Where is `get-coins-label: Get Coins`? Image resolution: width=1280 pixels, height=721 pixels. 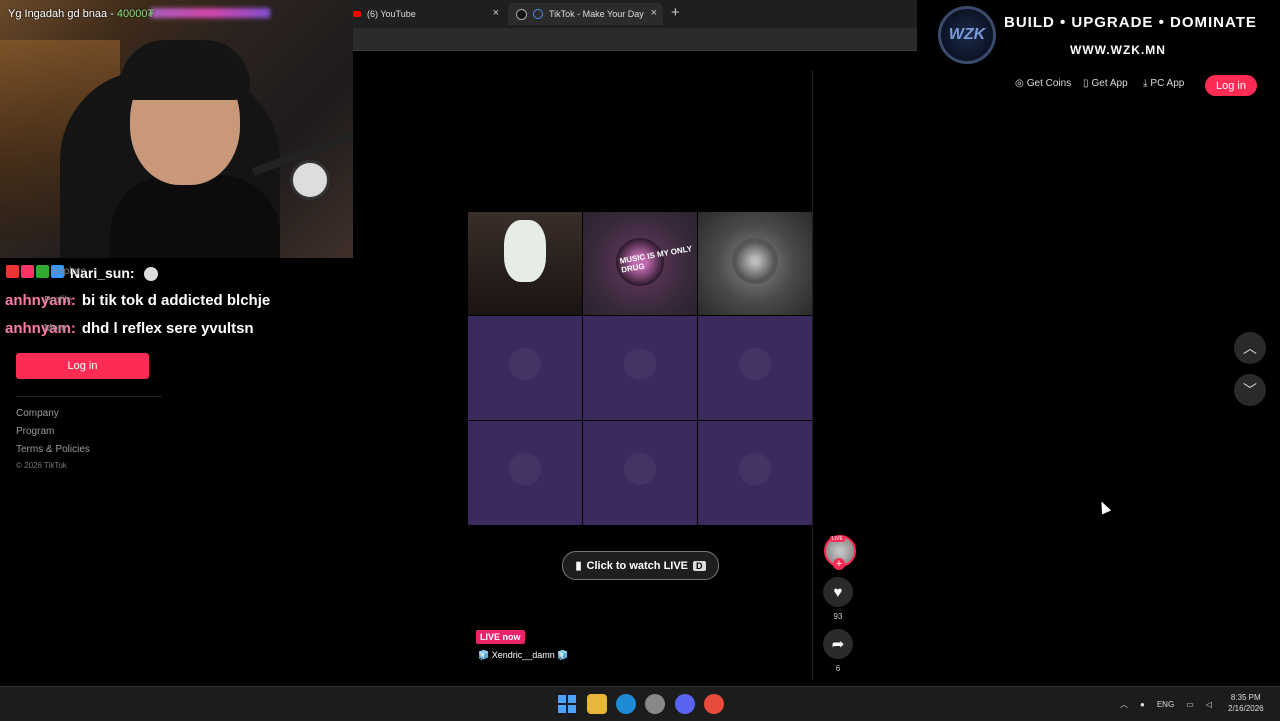 get-coins-label: Get Coins is located at coordinates (1049, 83).